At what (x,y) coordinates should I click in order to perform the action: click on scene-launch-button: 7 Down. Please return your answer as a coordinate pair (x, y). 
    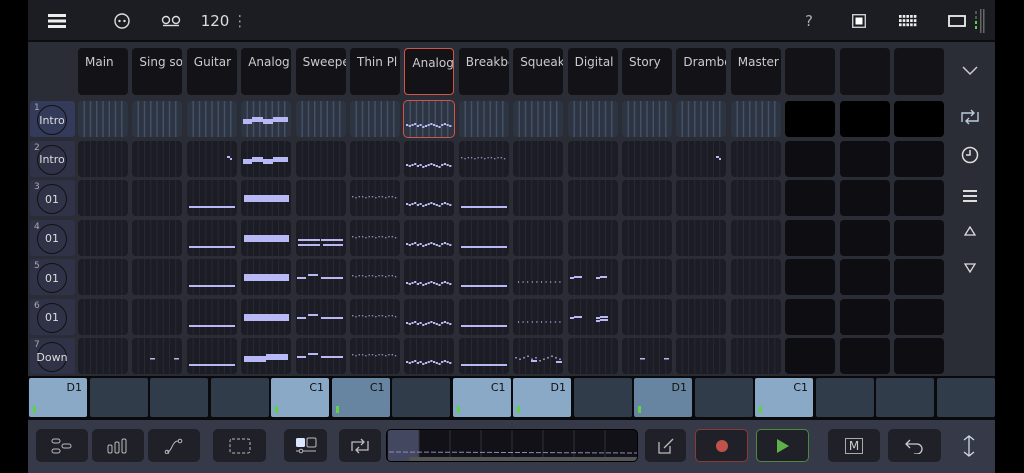
    Looking at the image, I should click on (52, 356).